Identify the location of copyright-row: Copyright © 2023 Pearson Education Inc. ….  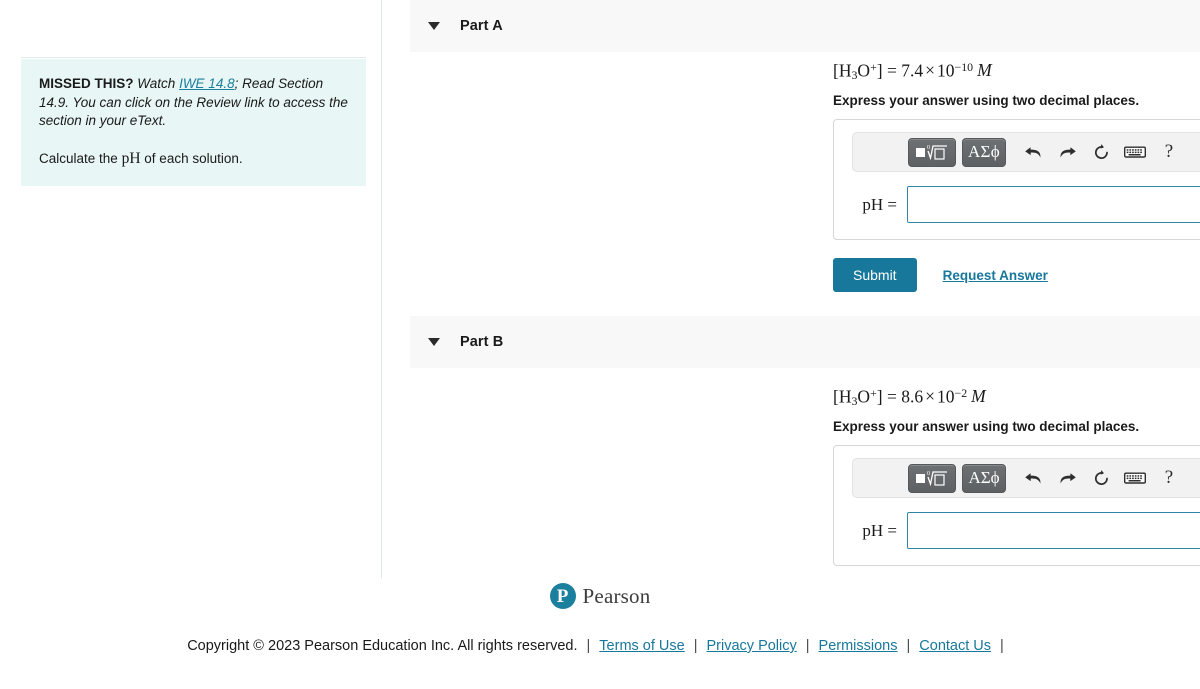
(600, 646).